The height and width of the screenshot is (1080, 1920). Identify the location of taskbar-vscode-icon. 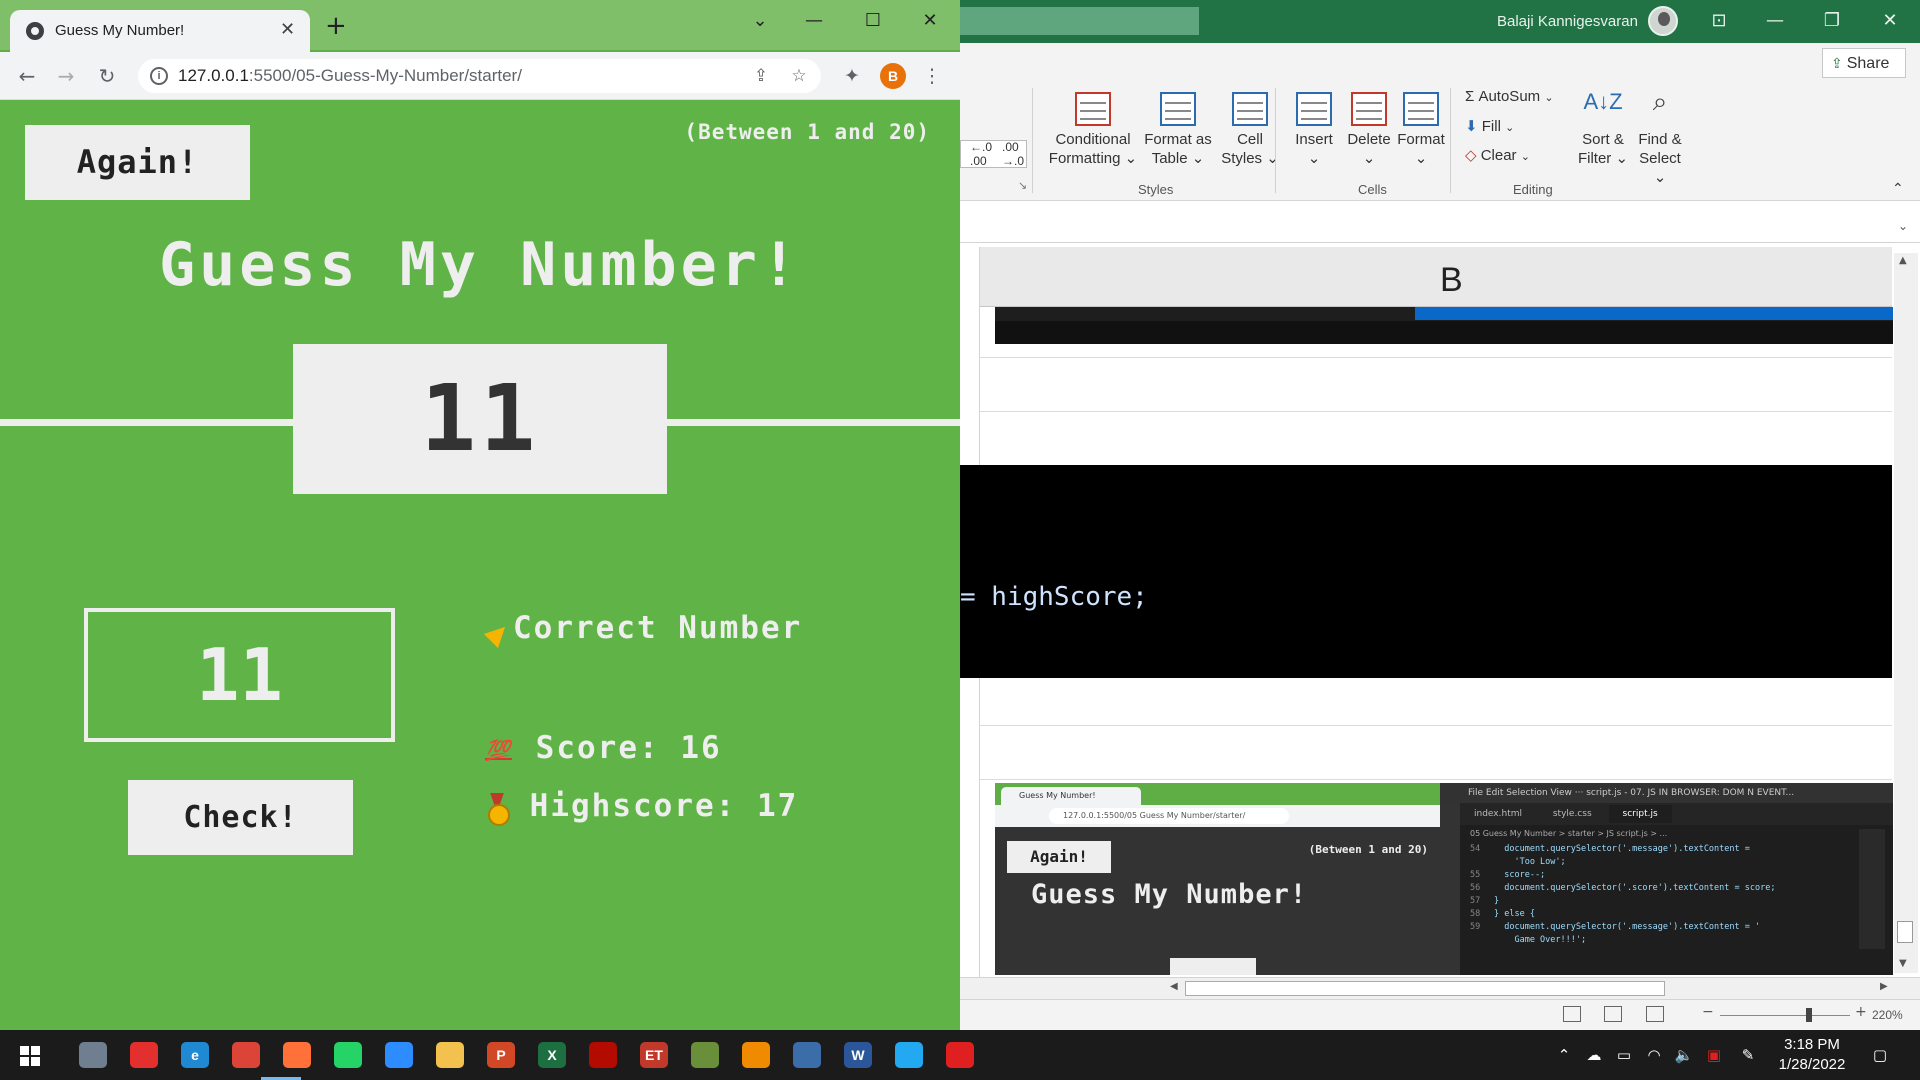
(909, 1055).